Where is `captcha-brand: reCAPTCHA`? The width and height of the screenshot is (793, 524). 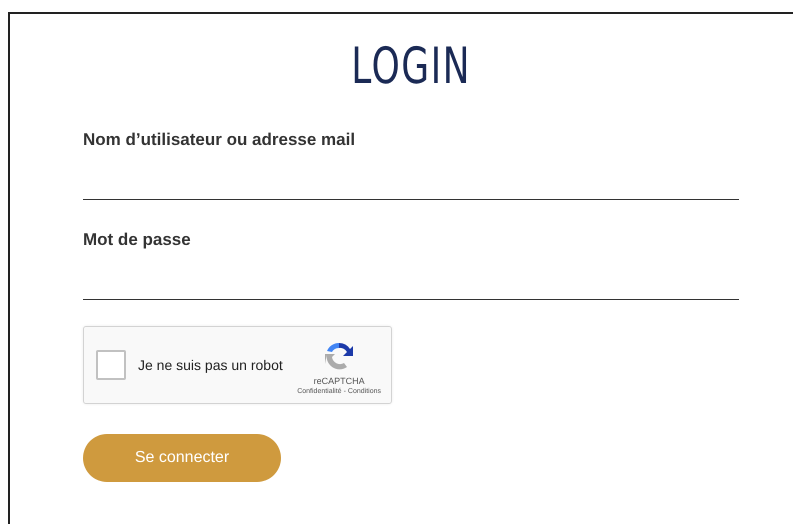 captcha-brand: reCAPTCHA is located at coordinates (339, 381).